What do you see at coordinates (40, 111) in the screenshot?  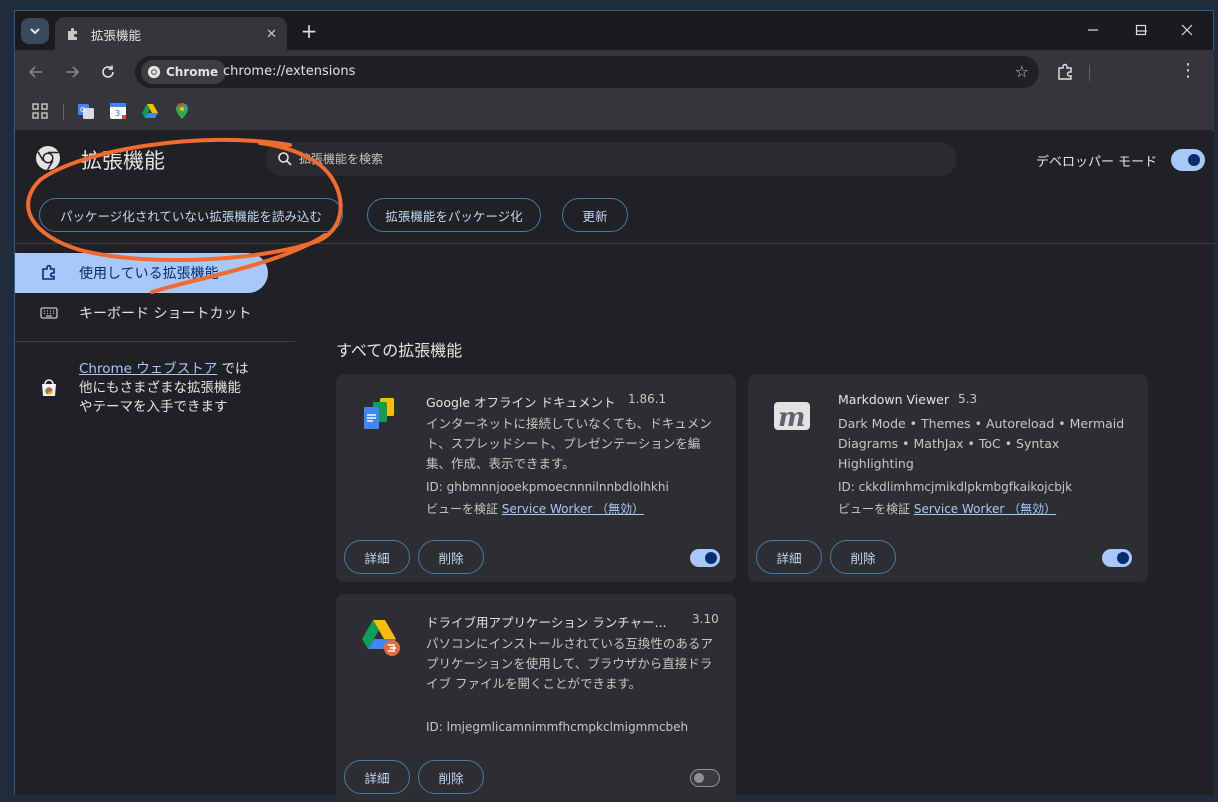 I see `apps-grid-icon` at bounding box center [40, 111].